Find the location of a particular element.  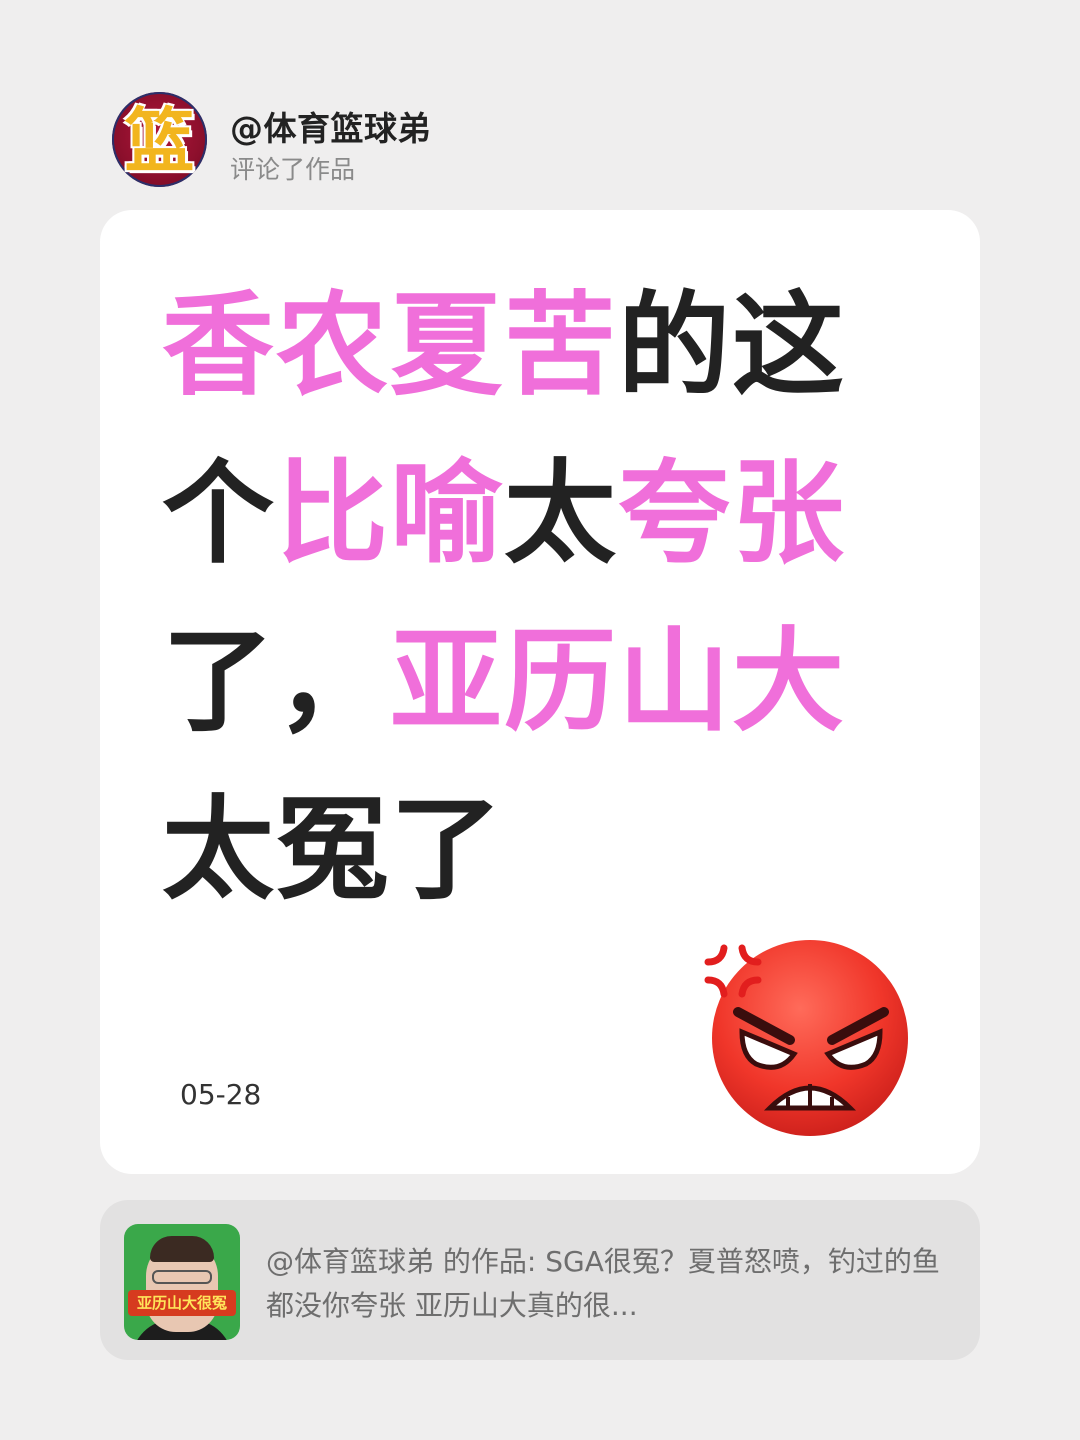

avatar-logo-glyph: 篮 is located at coordinates (159, 141).